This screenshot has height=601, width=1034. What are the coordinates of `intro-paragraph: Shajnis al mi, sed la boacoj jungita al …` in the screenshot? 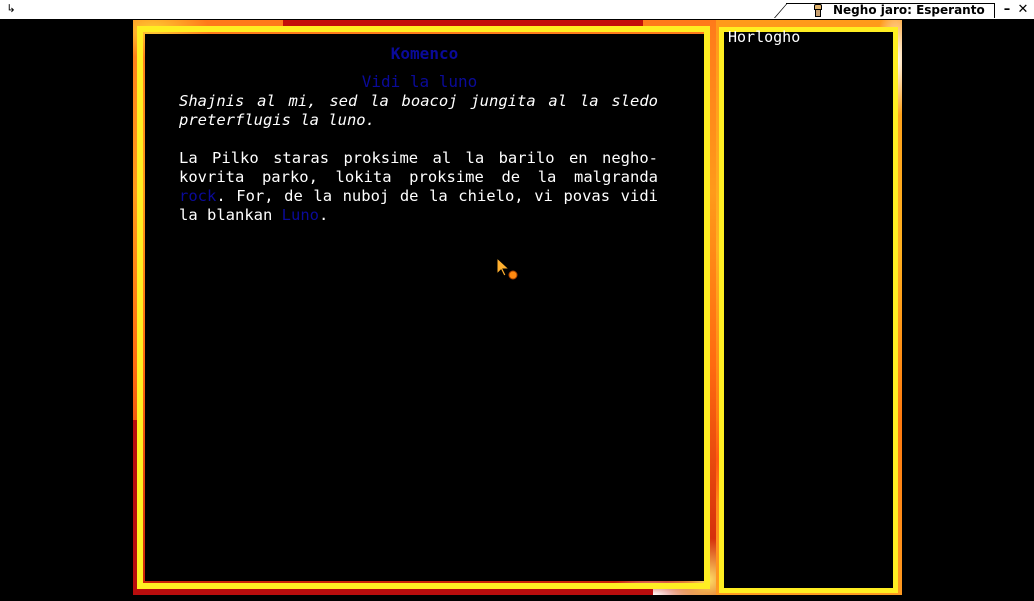 It's located at (418, 110).